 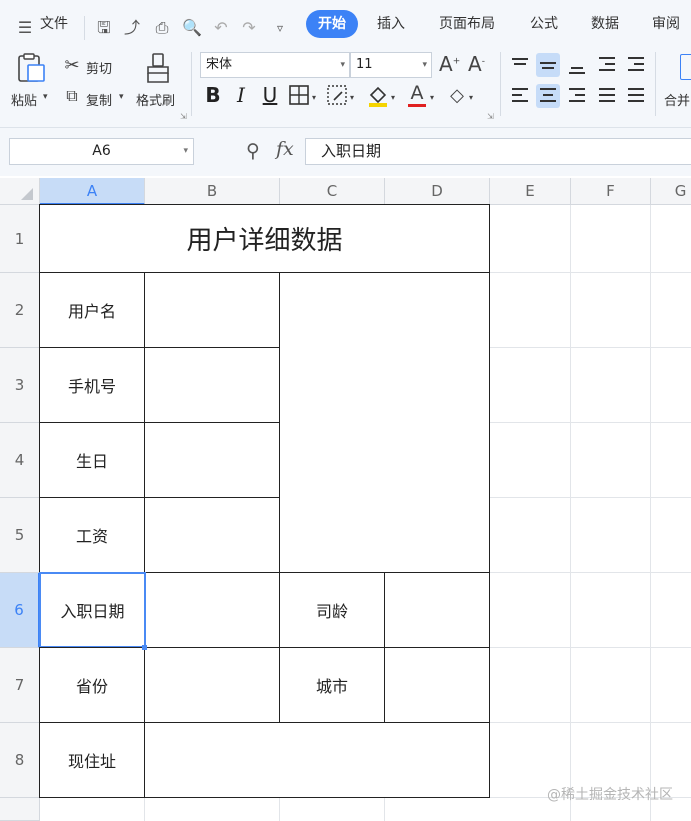 What do you see at coordinates (299, 95) in the screenshot?
I see `borders-icon` at bounding box center [299, 95].